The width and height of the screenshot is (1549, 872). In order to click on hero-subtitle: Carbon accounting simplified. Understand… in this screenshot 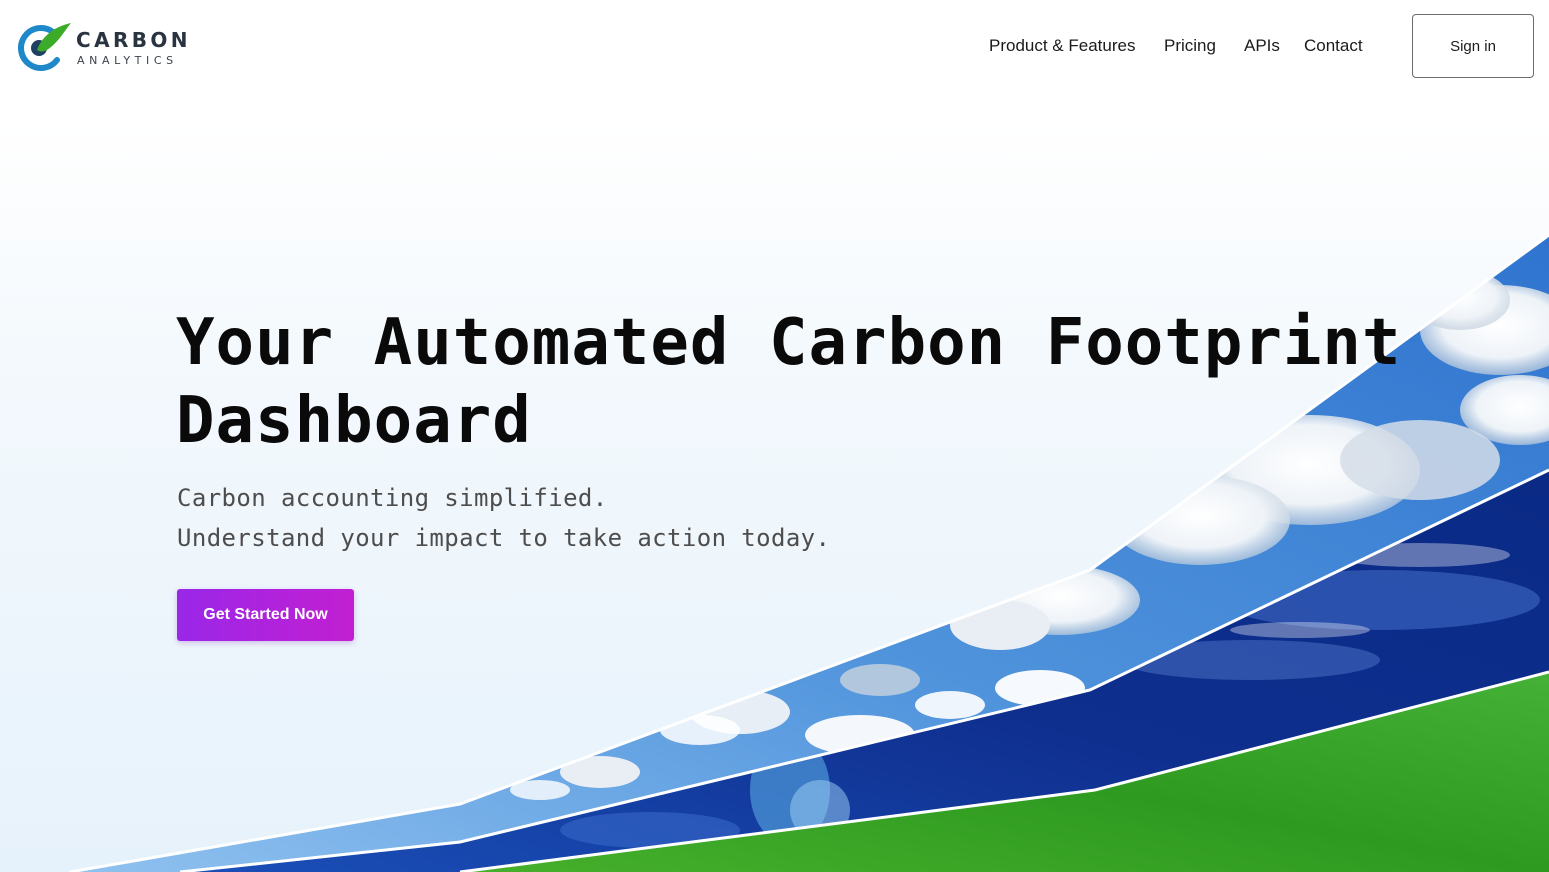, I will do `click(627, 518)`.